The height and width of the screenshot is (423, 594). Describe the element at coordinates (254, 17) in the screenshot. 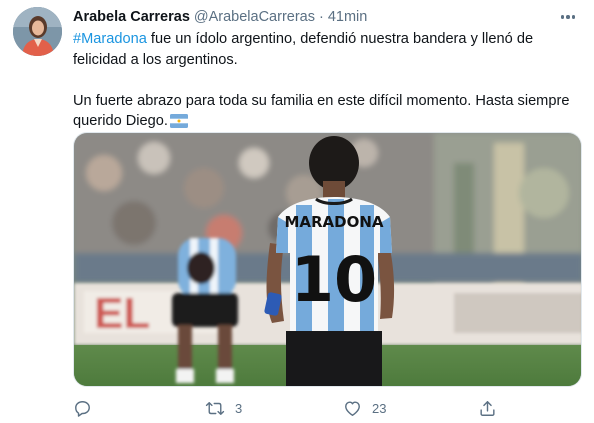

I see `author-handle: @ArabelaCarreras` at that location.